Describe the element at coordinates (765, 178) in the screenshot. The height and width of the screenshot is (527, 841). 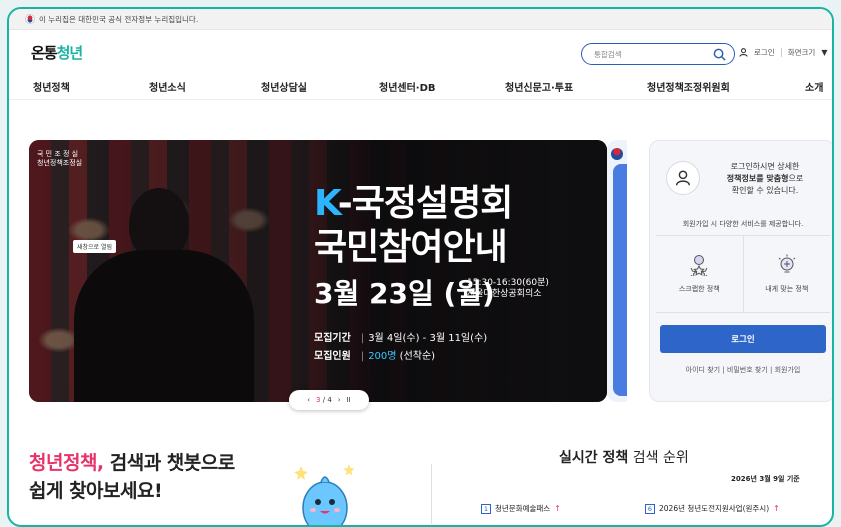
I see `login-prompt: 로그인하시면 상세한 정책정보를 맞춤형으로 확인할 수 있습니다.` at that location.